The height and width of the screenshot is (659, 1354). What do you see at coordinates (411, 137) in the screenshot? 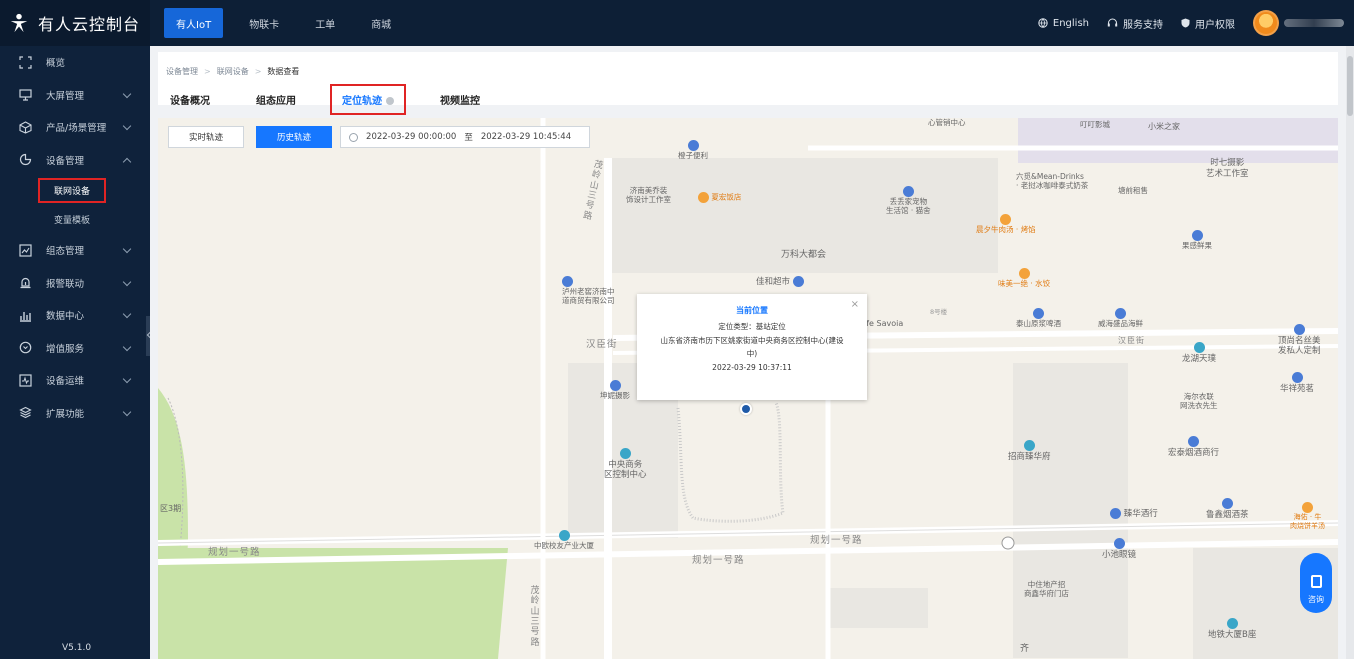
I see `start-time: 2022-03-29 00:00:00` at bounding box center [411, 137].